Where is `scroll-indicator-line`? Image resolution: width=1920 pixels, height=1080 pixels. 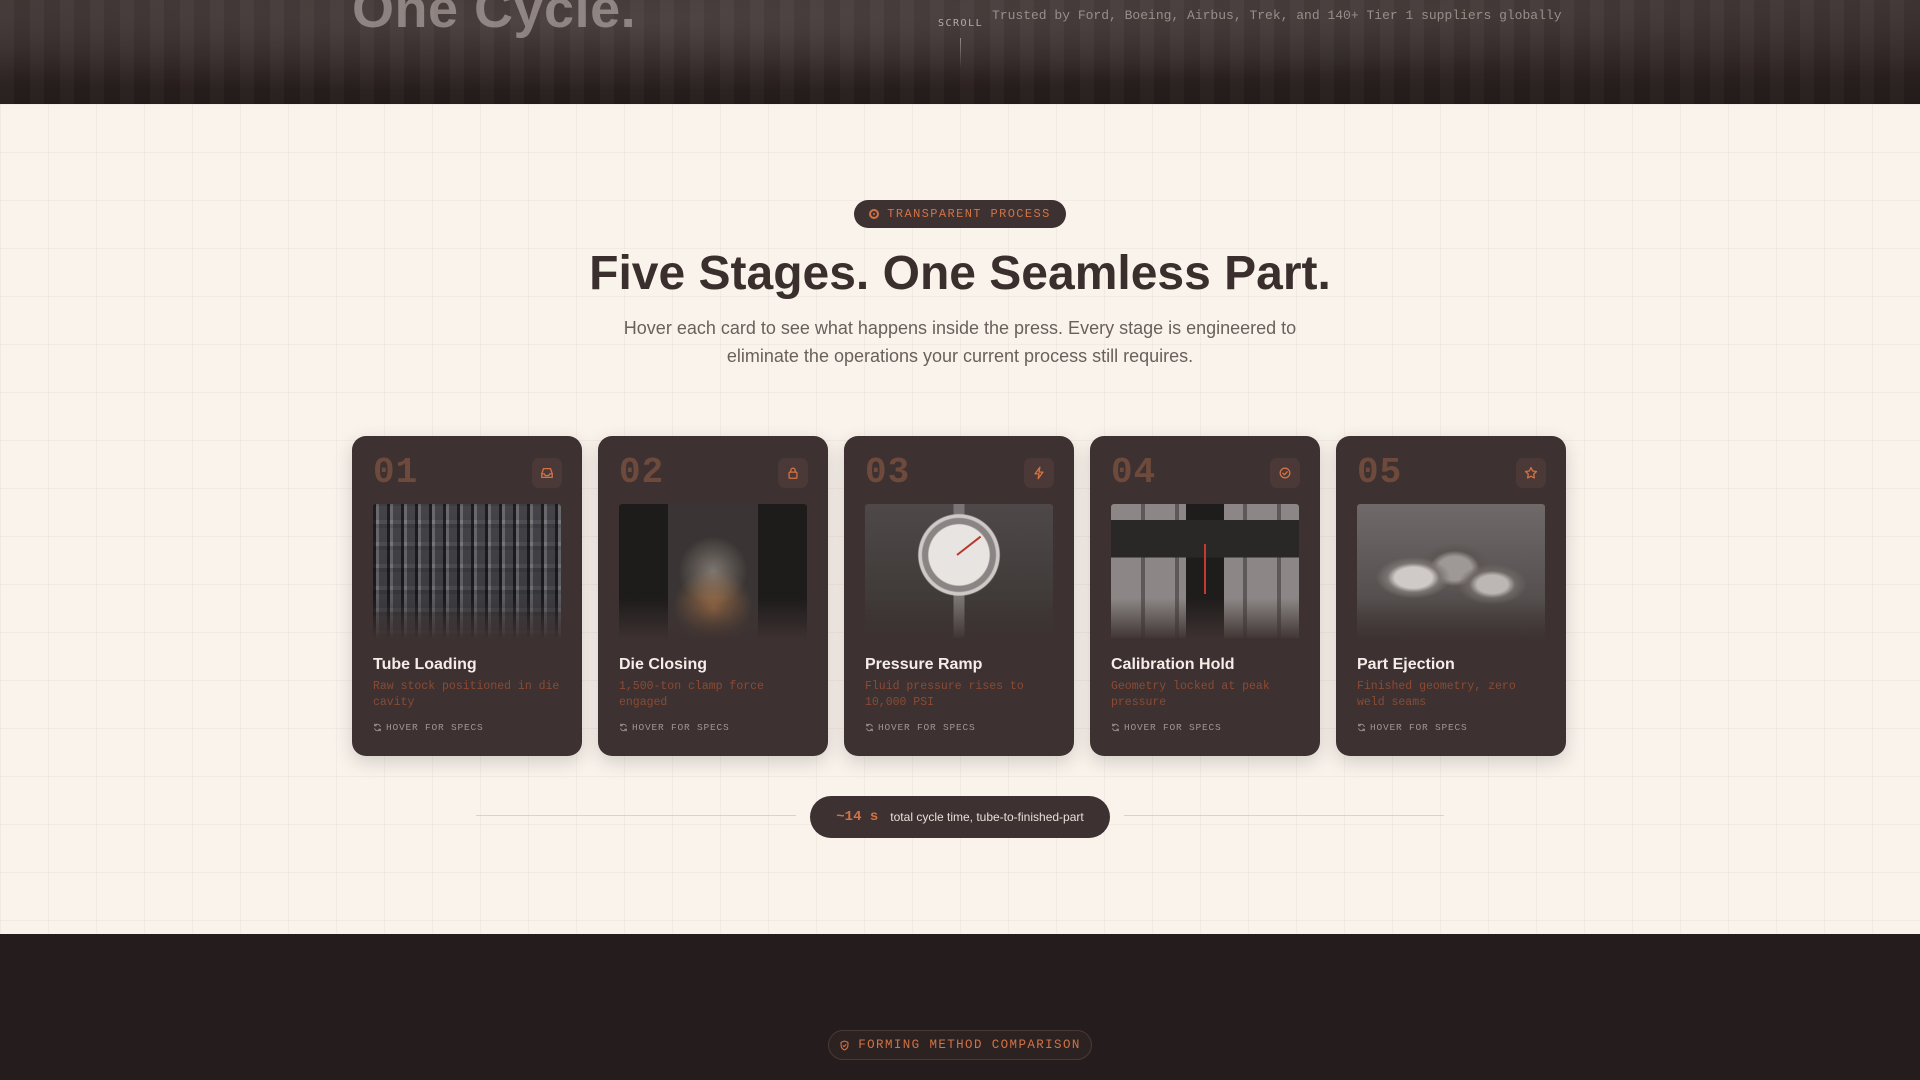
scroll-indicator-line is located at coordinates (960, 53).